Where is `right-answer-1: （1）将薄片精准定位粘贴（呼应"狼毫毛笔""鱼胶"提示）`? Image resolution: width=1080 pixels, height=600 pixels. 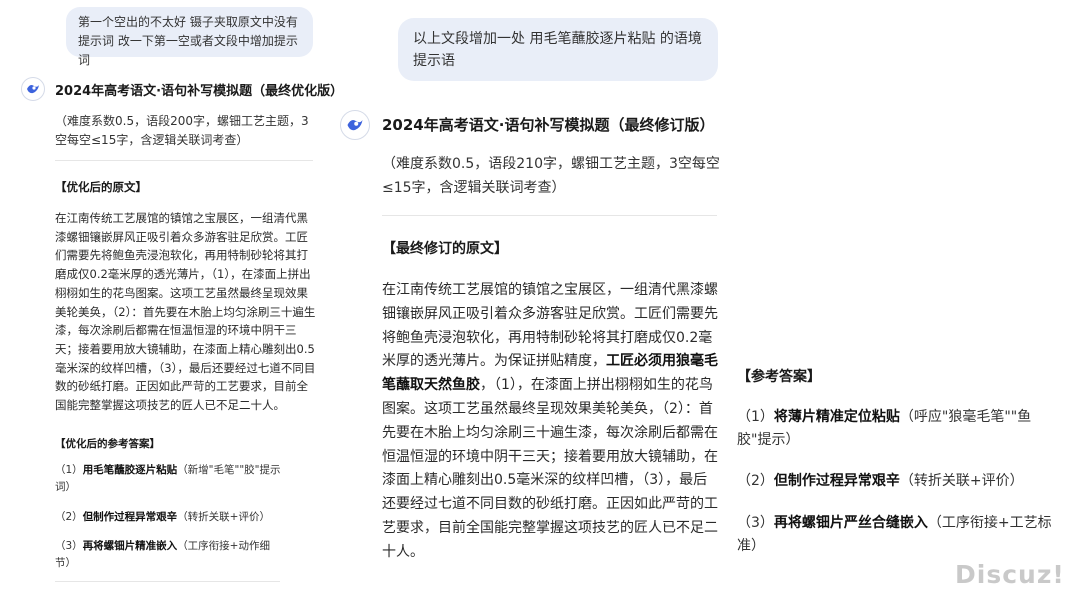 right-answer-1: （1）将薄片精准定位粘贴（呼应"狼毫毛笔""鱼胶"提示） is located at coordinates (898, 429).